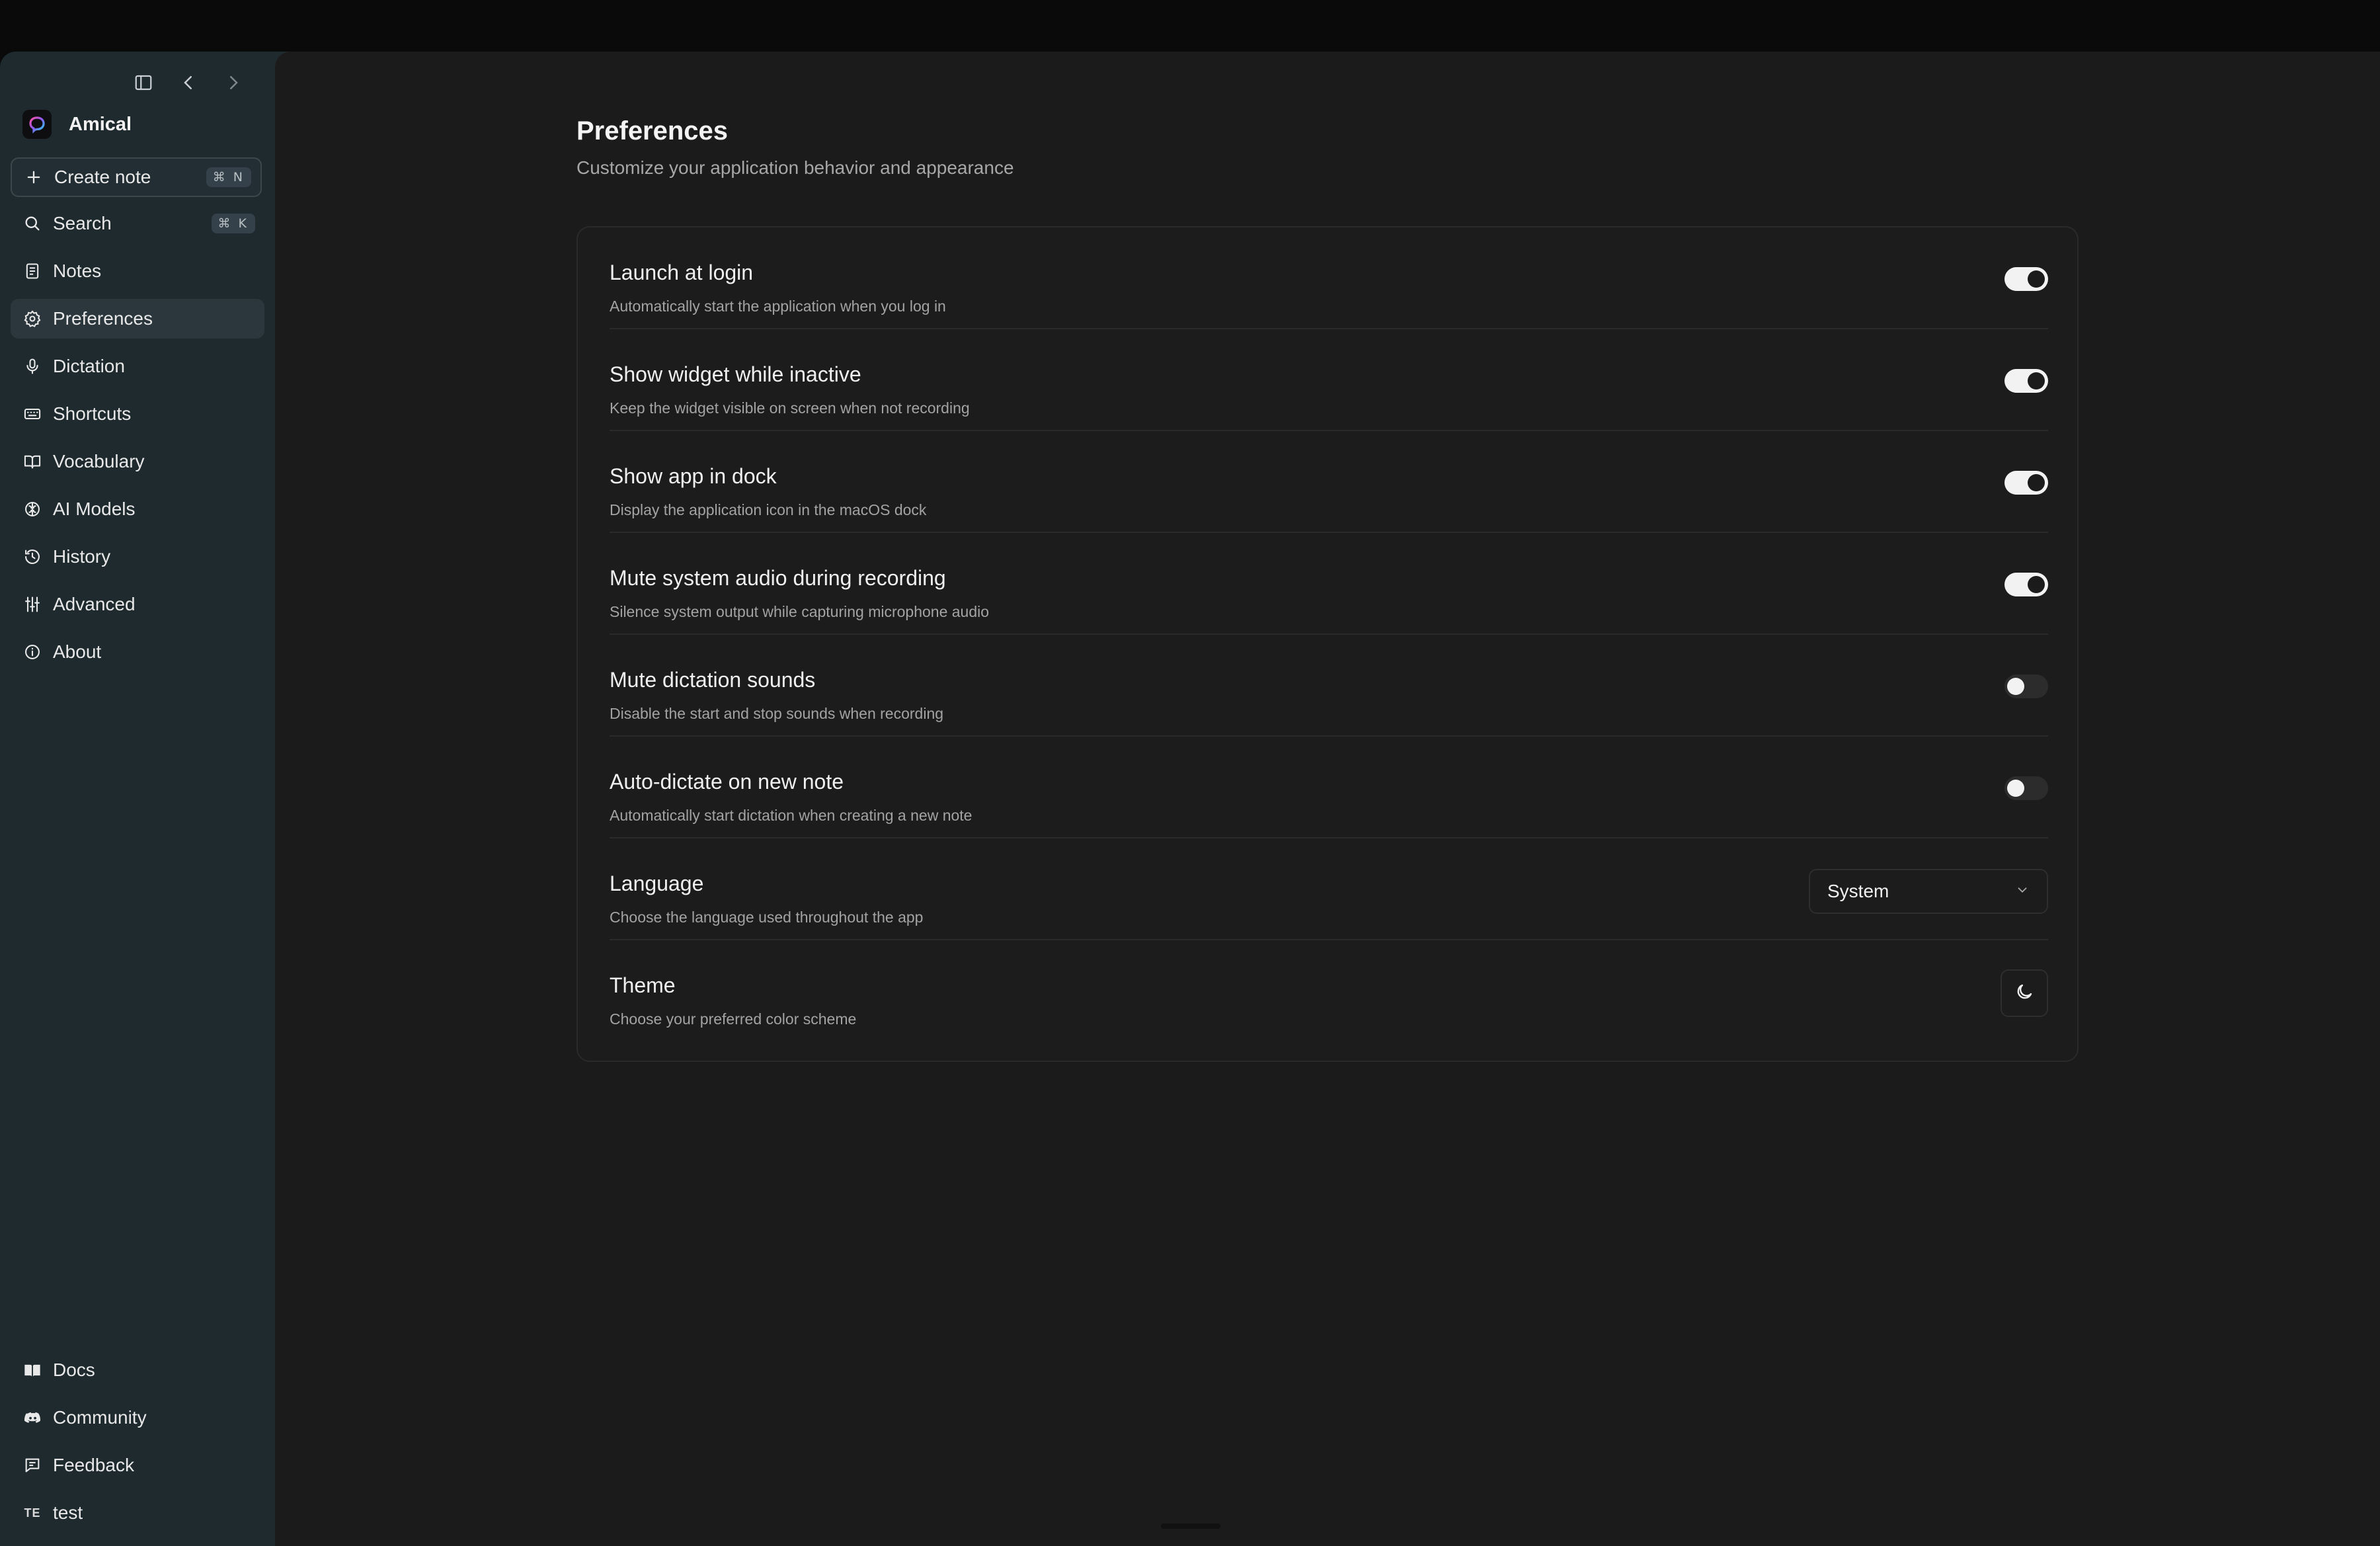 The width and height of the screenshot is (2380, 1546). Describe the element at coordinates (94, 509) in the screenshot. I see `sidebar-item-label: AI Models` at that location.